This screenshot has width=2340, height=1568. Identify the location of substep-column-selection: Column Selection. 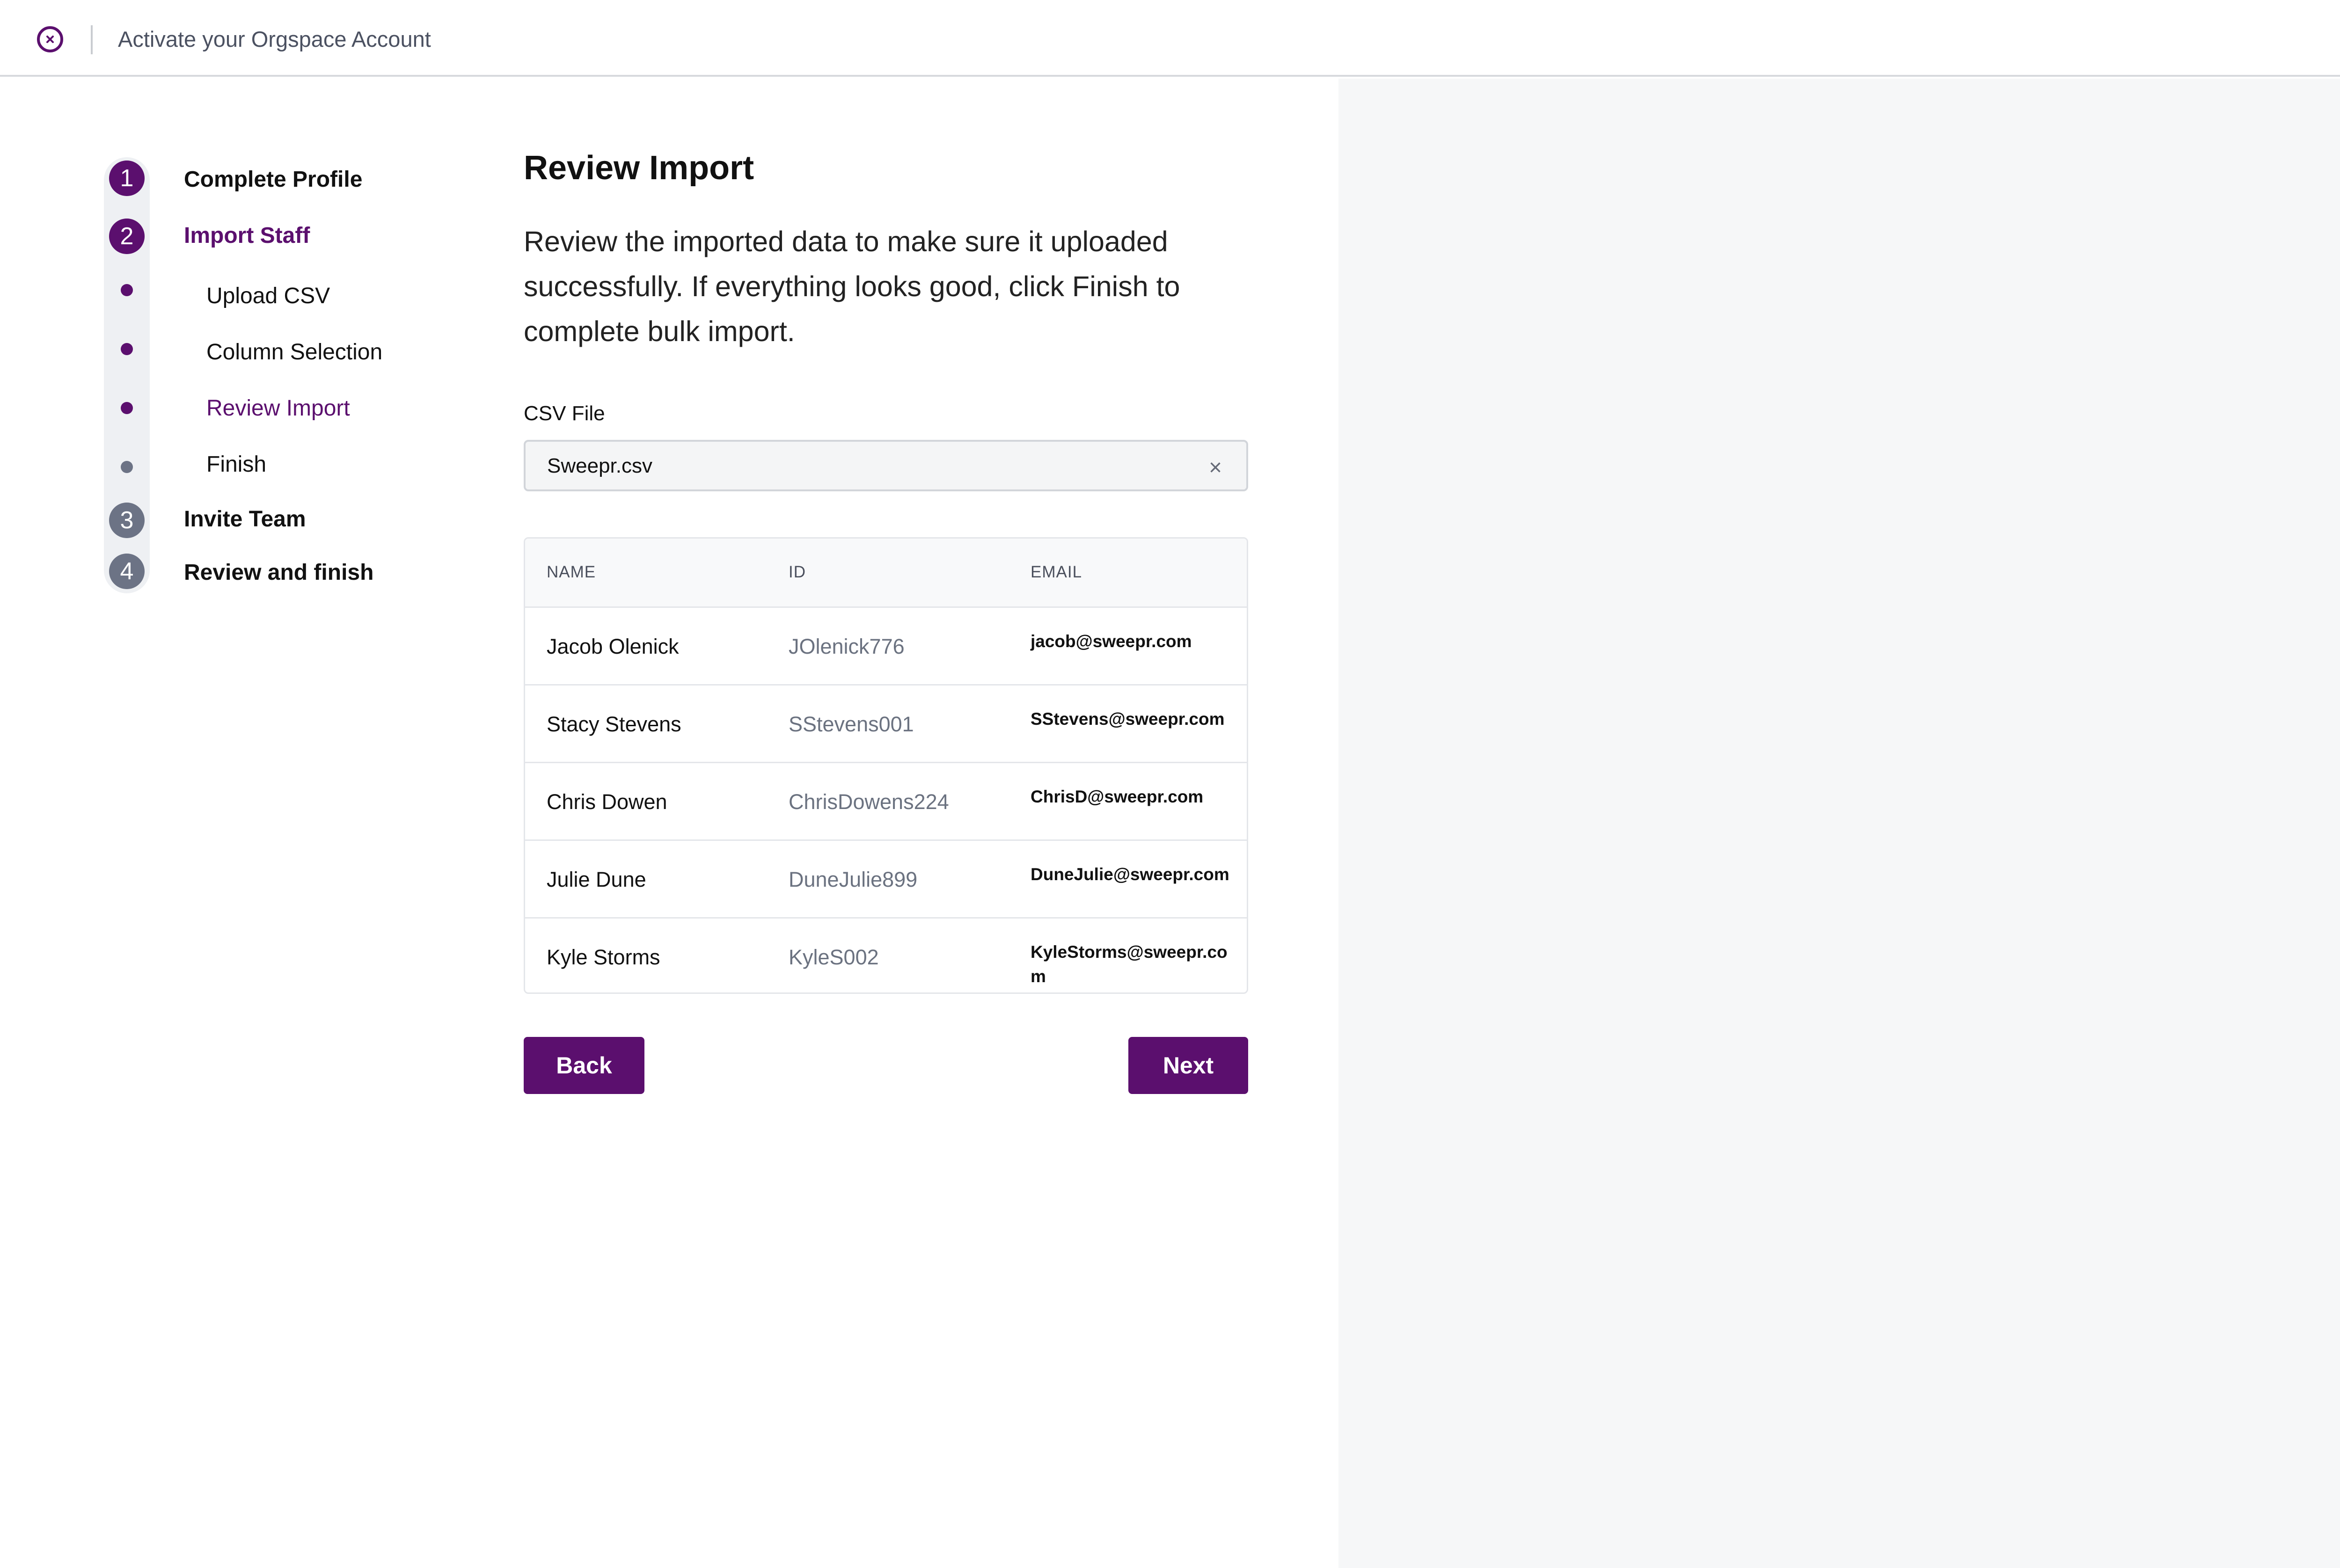
(294, 352).